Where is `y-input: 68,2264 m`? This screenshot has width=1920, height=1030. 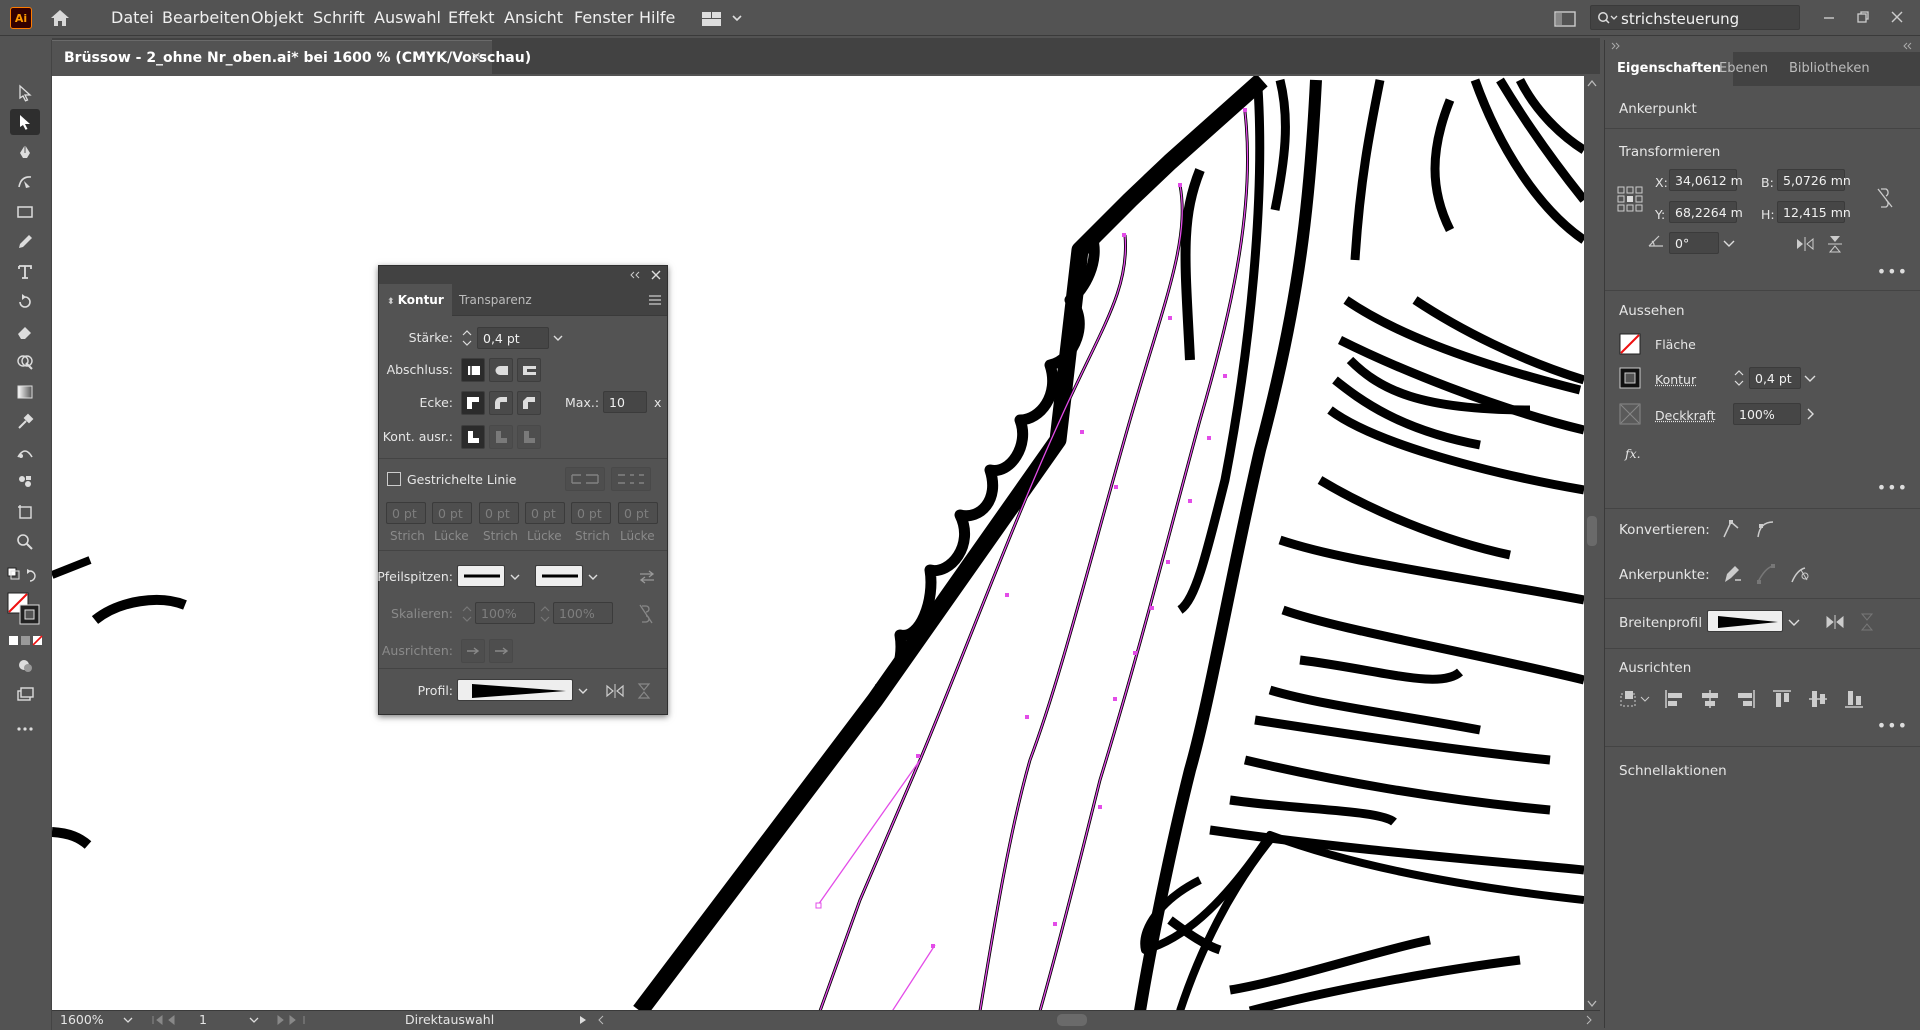
y-input: 68,2264 m is located at coordinates (1706, 212).